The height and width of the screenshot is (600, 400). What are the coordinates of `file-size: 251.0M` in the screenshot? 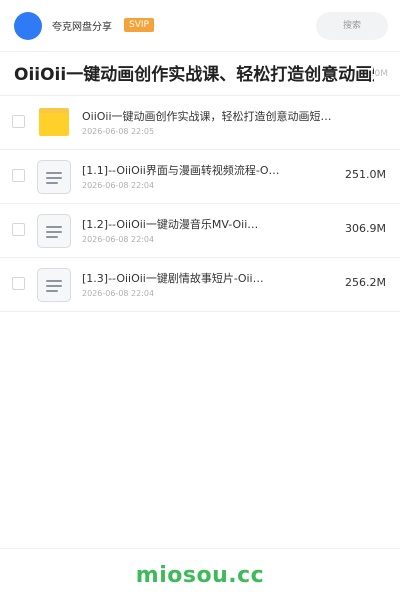 It's located at (365, 174).